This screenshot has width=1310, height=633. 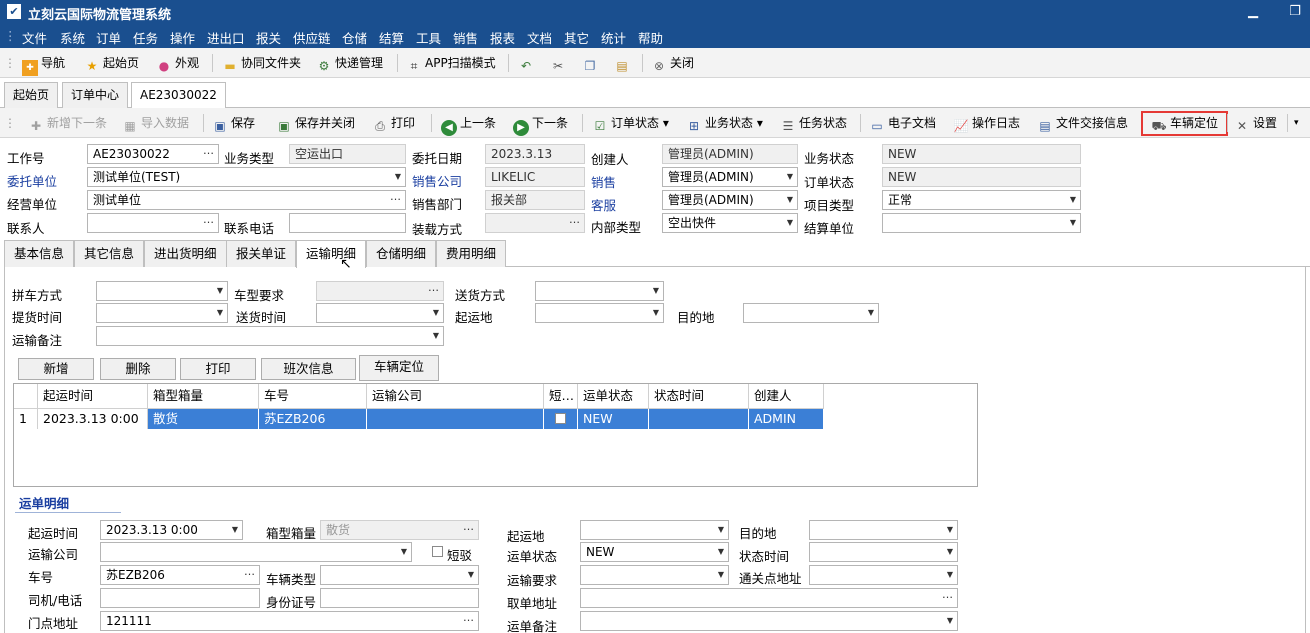 I want to click on tab-fee-detail: 费用明细, so click(x=471, y=253).